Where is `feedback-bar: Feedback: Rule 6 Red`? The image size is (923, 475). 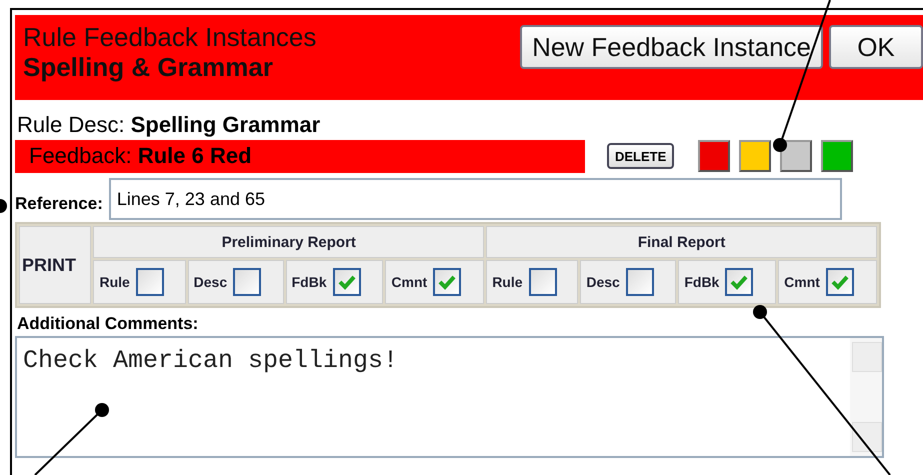
feedback-bar: Feedback: Rule 6 Red is located at coordinates (300, 156).